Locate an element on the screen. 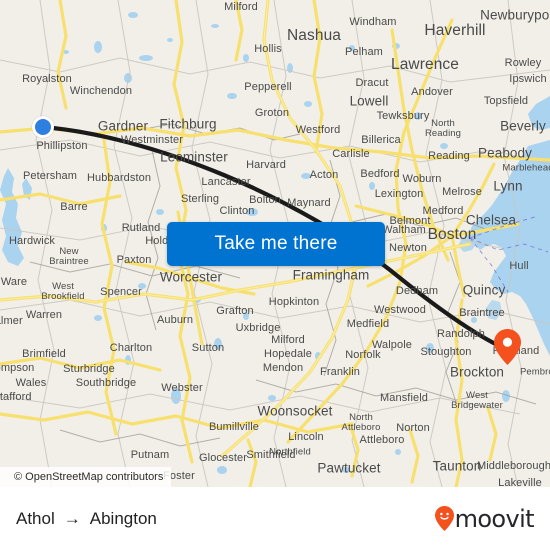  take-me-there-button: Take me there is located at coordinates (276, 244).